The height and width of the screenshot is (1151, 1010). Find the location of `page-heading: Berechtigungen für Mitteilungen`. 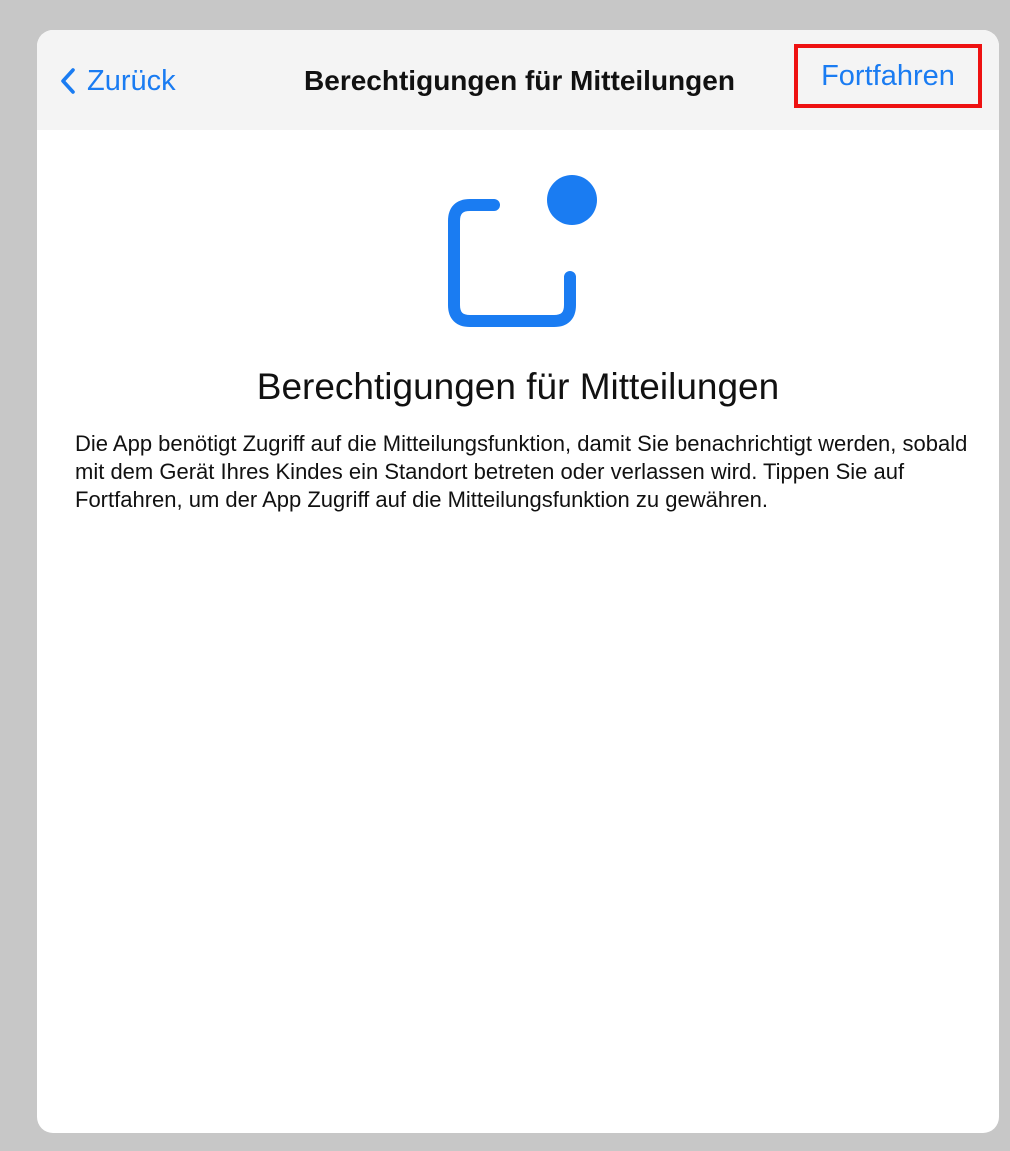

page-heading: Berechtigungen für Mitteilungen is located at coordinates (518, 386).